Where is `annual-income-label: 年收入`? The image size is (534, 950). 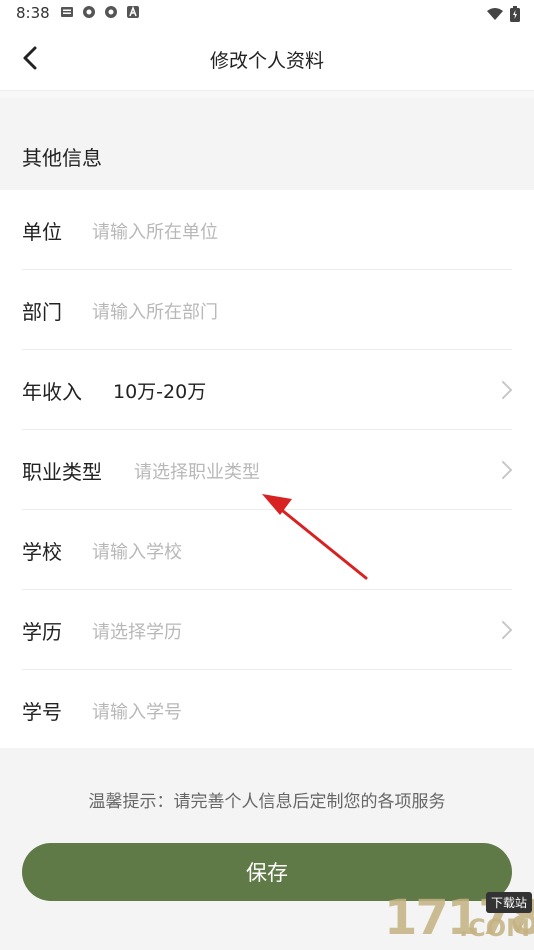 annual-income-label: 年收入 is located at coordinates (52, 392).